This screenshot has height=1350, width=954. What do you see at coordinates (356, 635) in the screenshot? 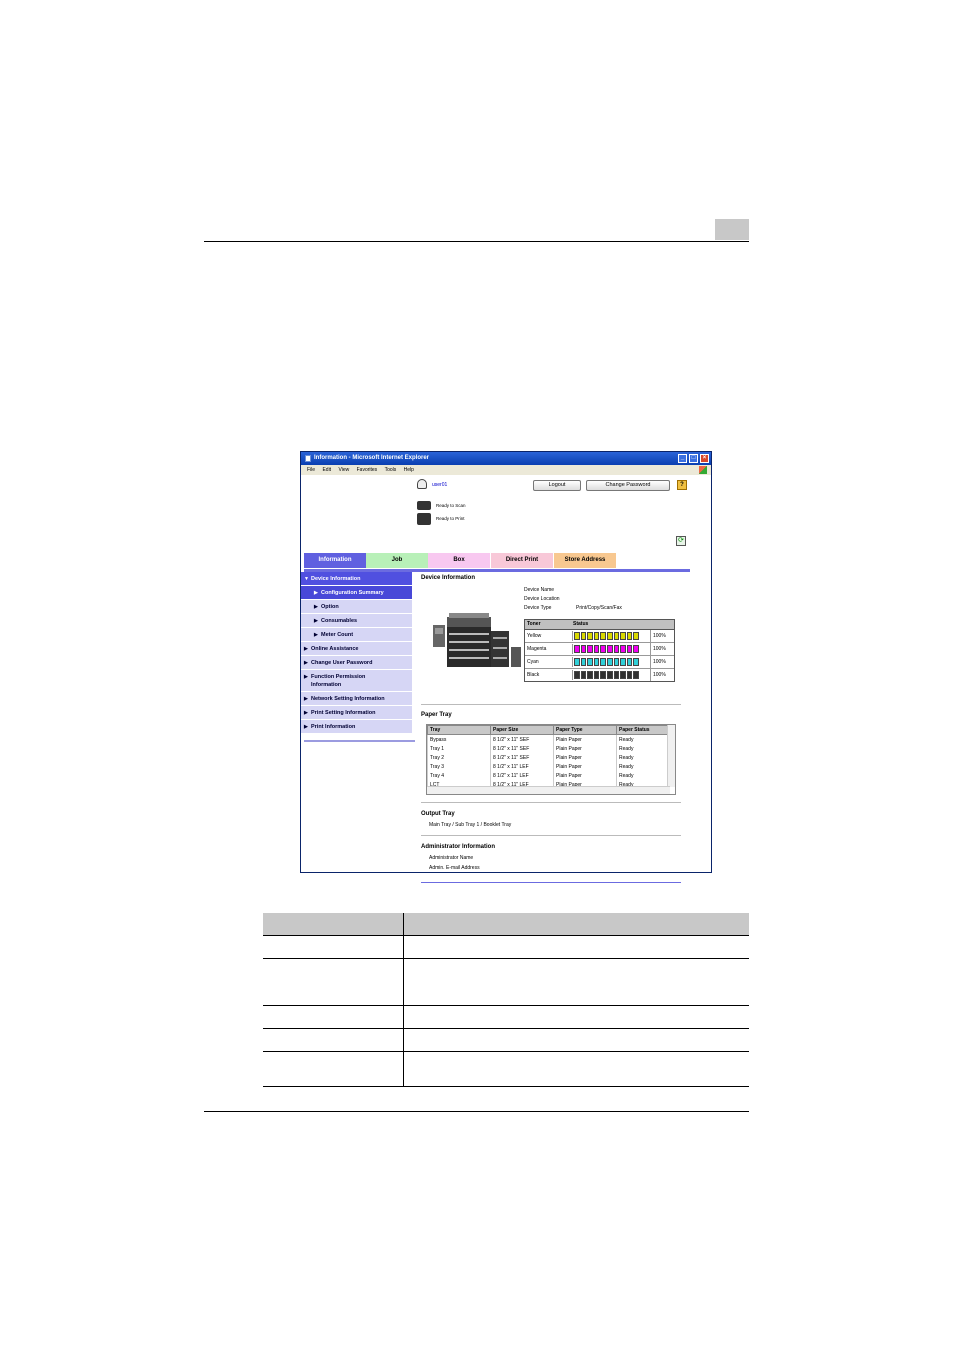
I see `sidebar-item-meter-count: ▶ Meter Count` at bounding box center [356, 635].